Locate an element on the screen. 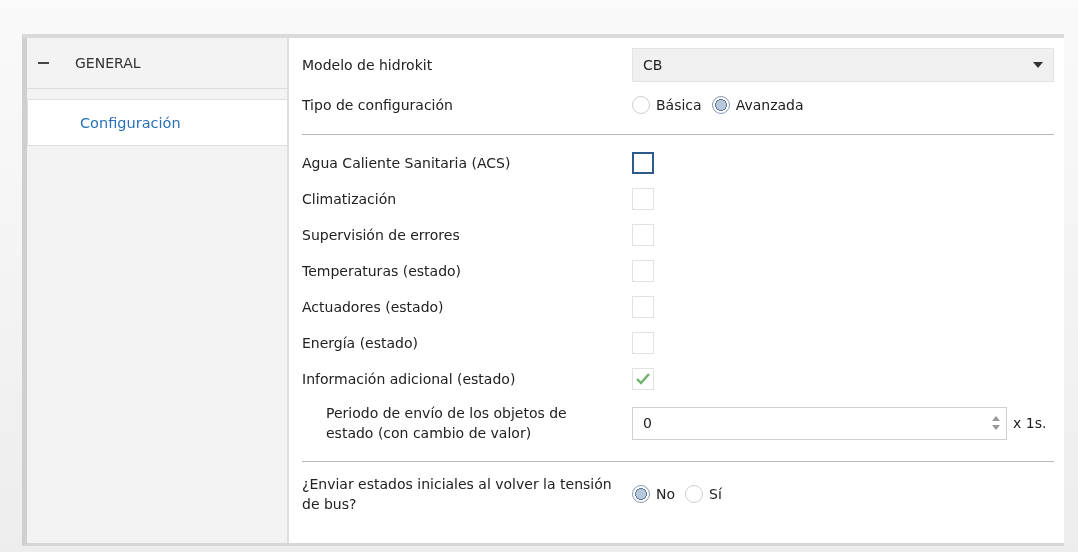  radio-option: Sí is located at coordinates (703, 494).